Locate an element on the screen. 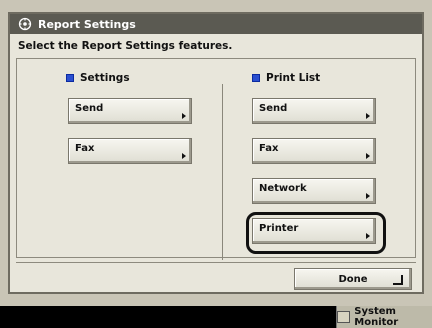 The width and height of the screenshot is (432, 328). printlist-fax-button: Fax is located at coordinates (314, 151).